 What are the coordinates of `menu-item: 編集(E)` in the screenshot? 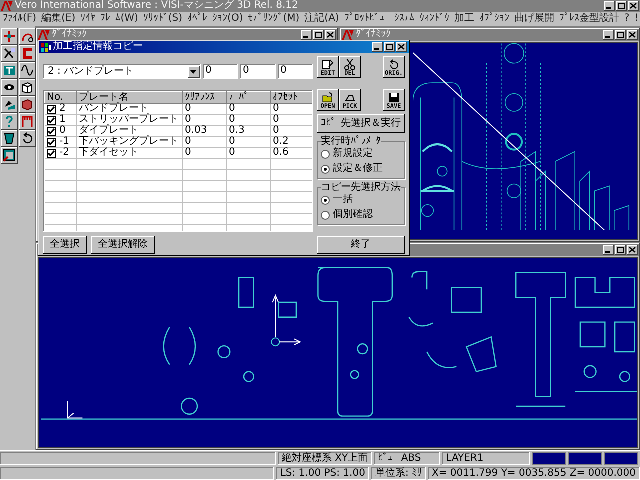 It's located at (58, 19).